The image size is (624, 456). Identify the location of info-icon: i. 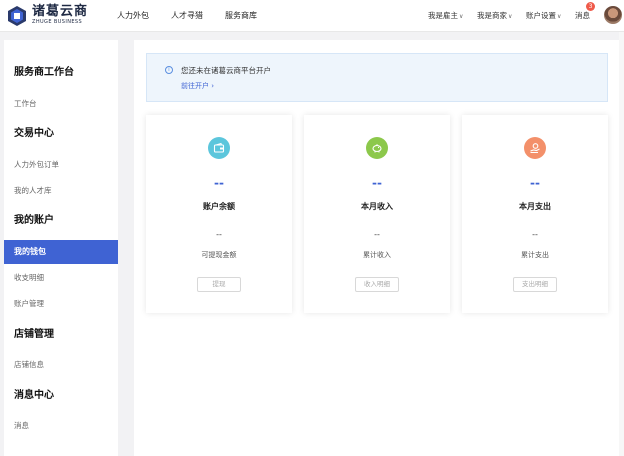
(169, 70).